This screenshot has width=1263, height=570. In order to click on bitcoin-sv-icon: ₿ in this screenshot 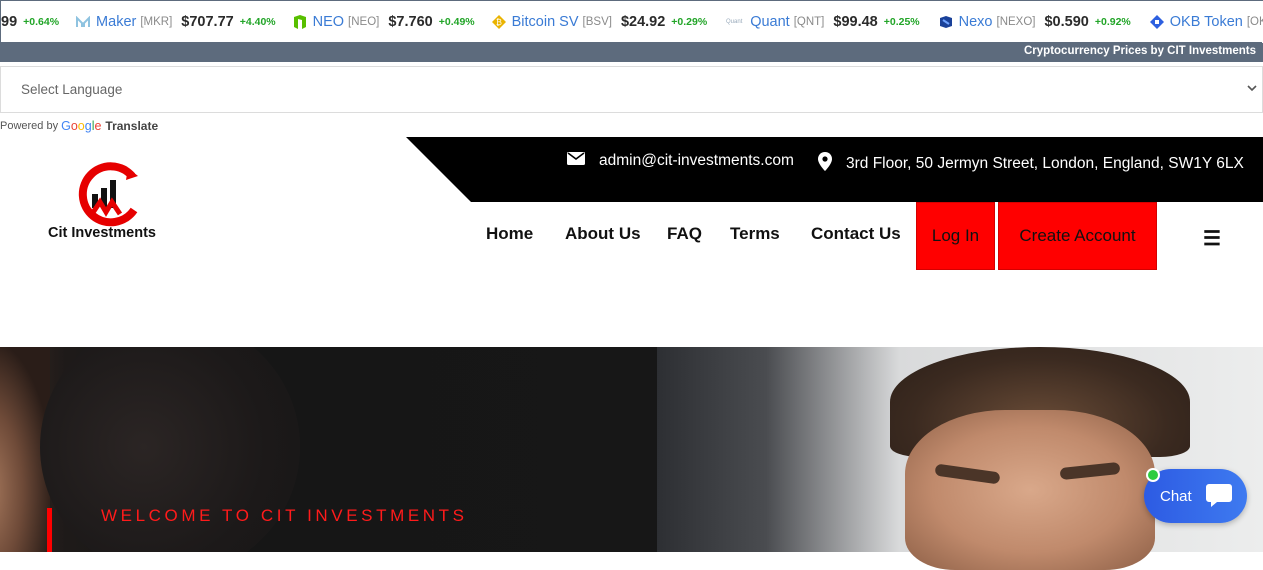, I will do `click(499, 22)`.